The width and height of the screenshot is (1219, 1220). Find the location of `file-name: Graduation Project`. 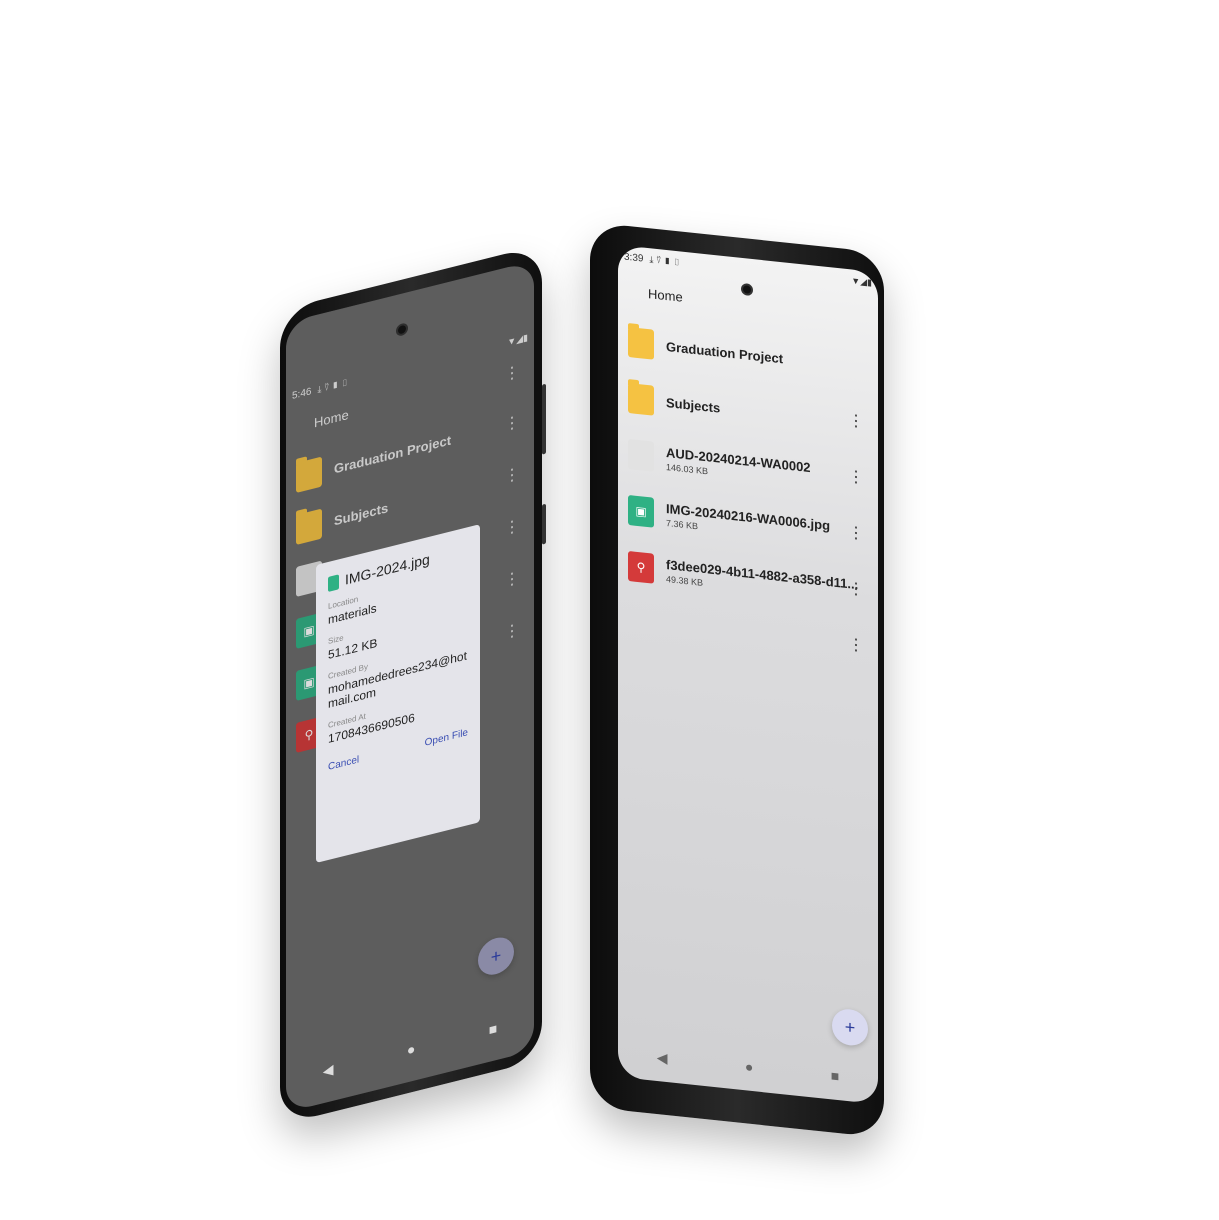

file-name: Graduation Project is located at coordinates (725, 352).